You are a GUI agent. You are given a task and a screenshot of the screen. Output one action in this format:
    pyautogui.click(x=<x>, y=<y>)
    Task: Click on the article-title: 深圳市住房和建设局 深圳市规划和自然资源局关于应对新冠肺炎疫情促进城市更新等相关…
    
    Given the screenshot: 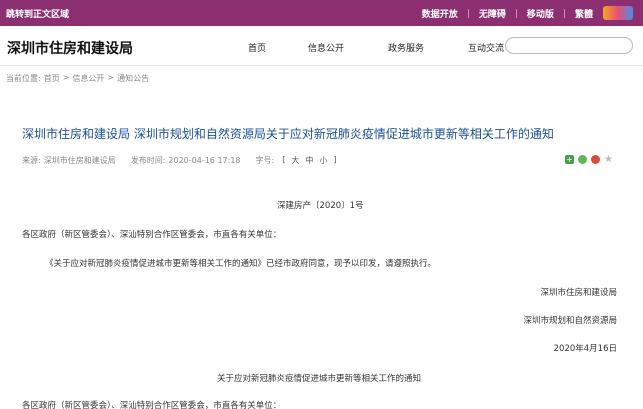 What is the action you would take?
    pyautogui.click(x=288, y=134)
    